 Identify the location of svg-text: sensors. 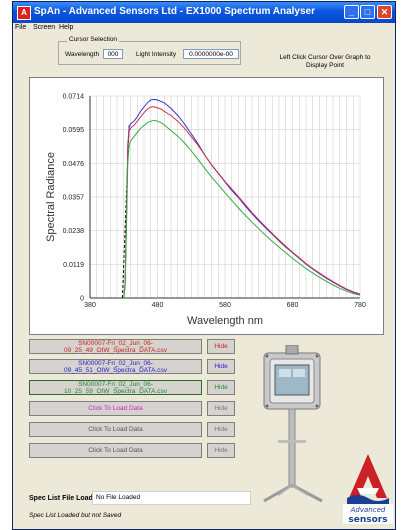
(367, 519).